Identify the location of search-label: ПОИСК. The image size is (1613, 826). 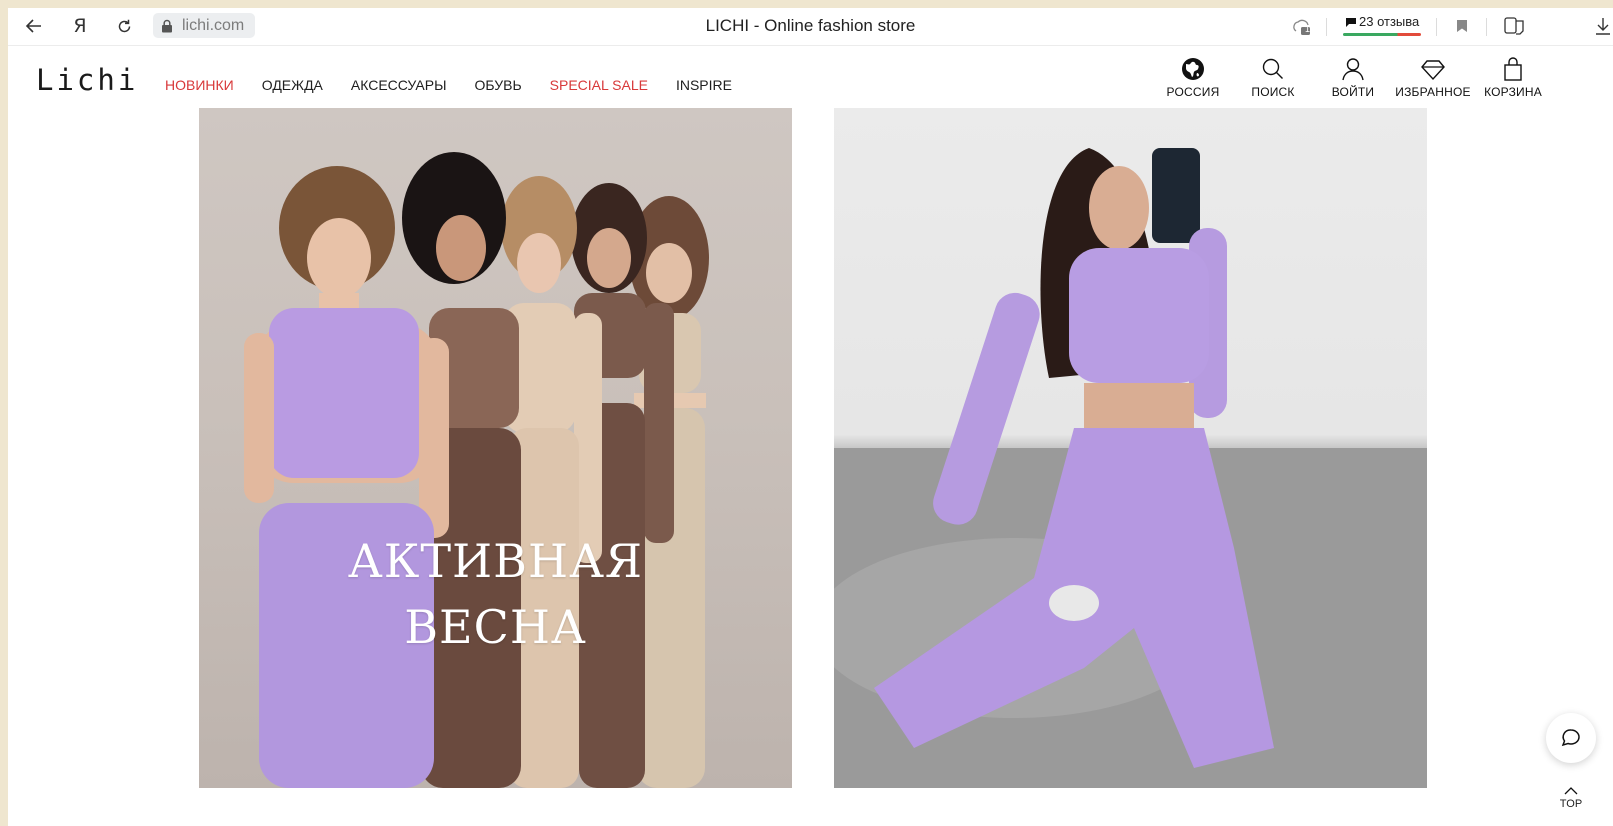
(1273, 92).